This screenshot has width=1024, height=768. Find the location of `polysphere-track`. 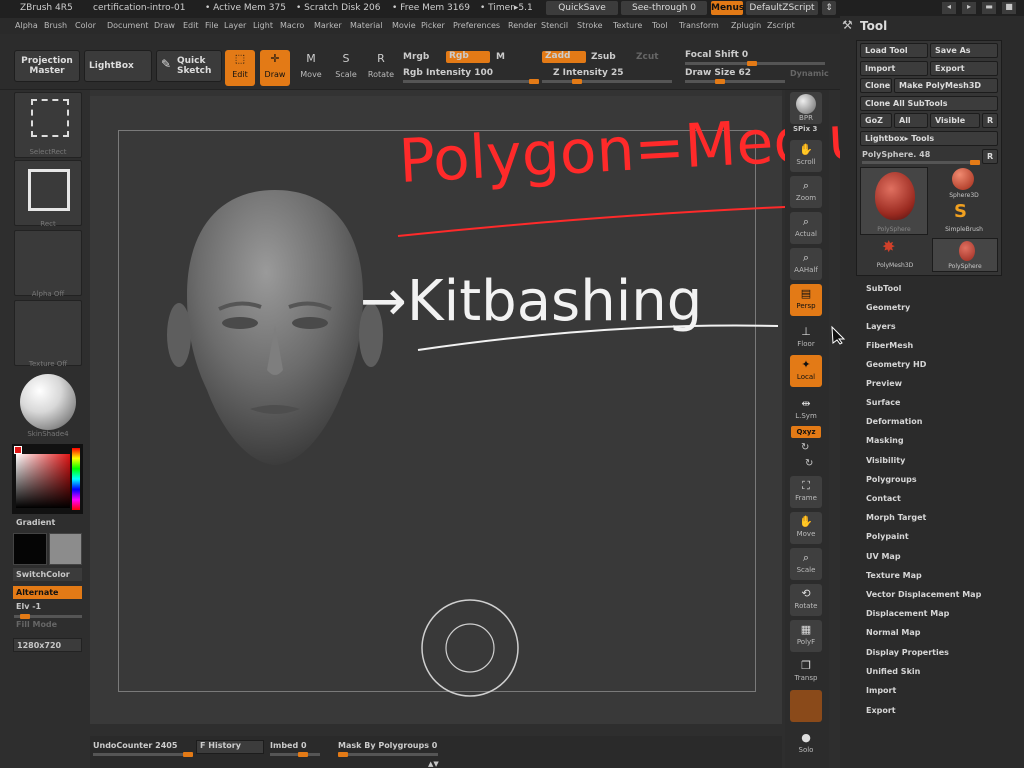

polysphere-track is located at coordinates (921, 162).